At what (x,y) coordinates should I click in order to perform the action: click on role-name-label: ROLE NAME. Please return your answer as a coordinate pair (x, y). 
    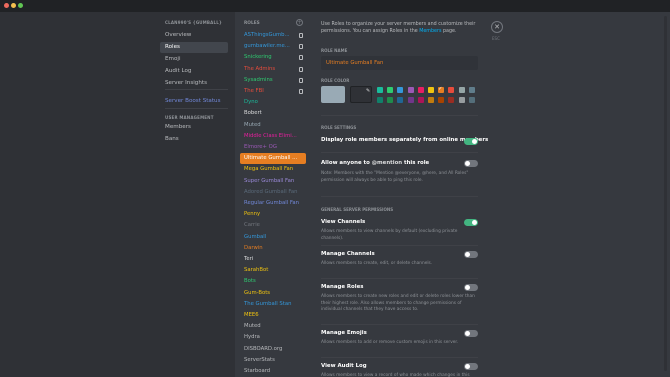
    Looking at the image, I should click on (334, 50).